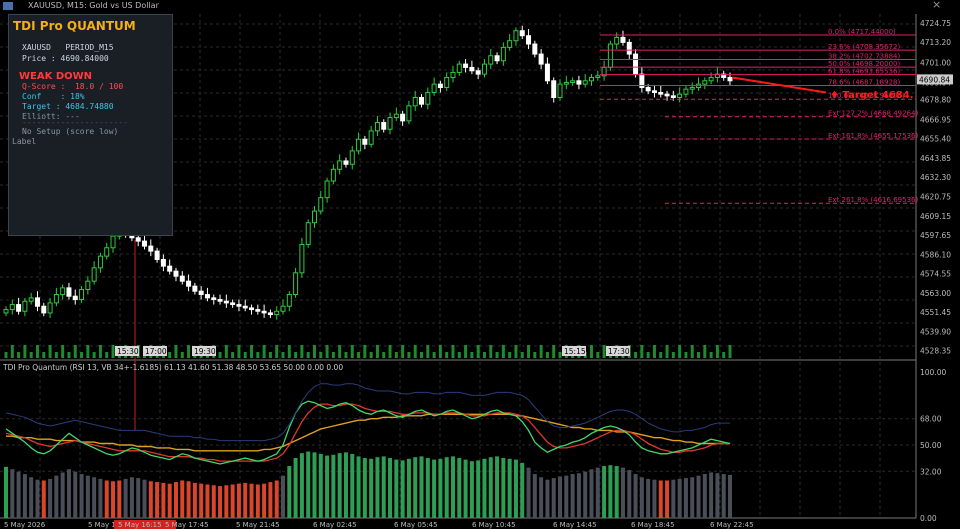 The image size is (960, 529). What do you see at coordinates (53, 96) in the screenshot?
I see `panel-conf: Conf : 18%` at bounding box center [53, 96].